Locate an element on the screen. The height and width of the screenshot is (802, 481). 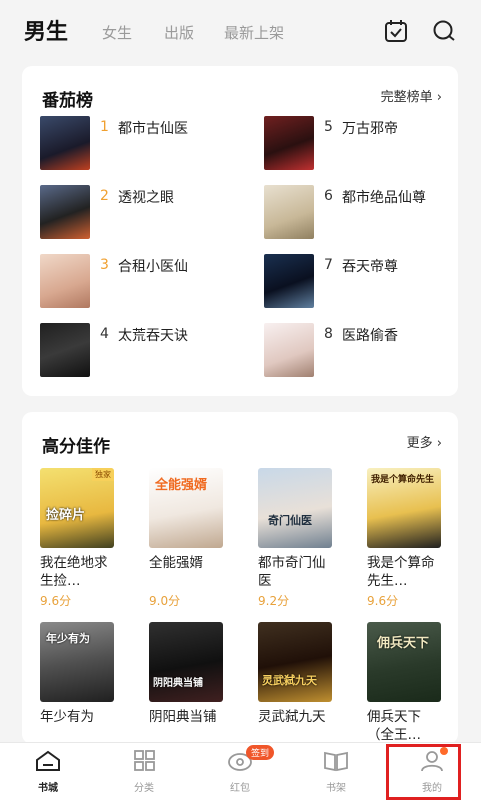
nav-label: 书架 is located at coordinates (336, 788).